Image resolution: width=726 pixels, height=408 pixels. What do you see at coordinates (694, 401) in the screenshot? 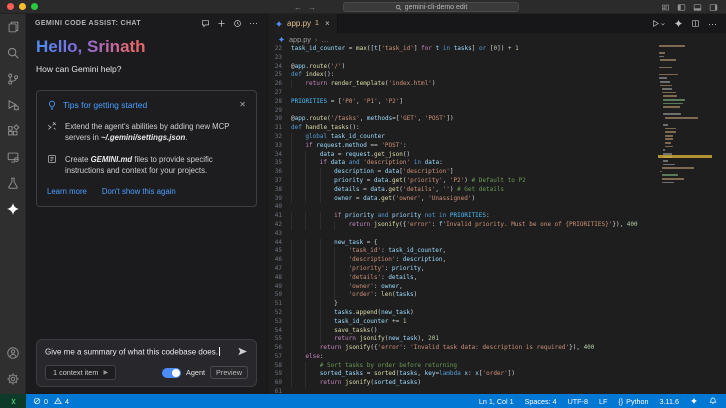
I see `gemini-status-icon` at bounding box center [694, 401].